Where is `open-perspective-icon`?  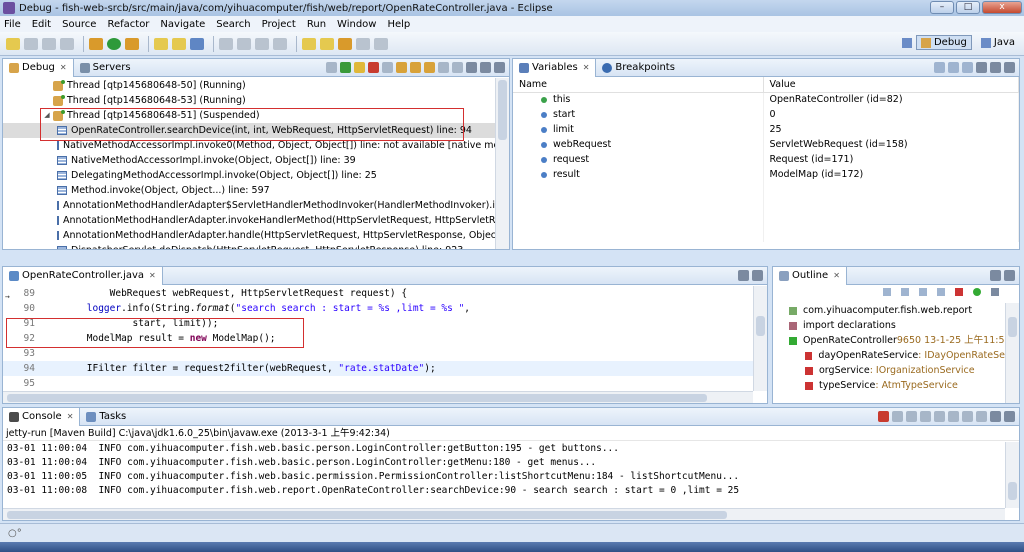
open-perspective-icon is located at coordinates (906, 42).